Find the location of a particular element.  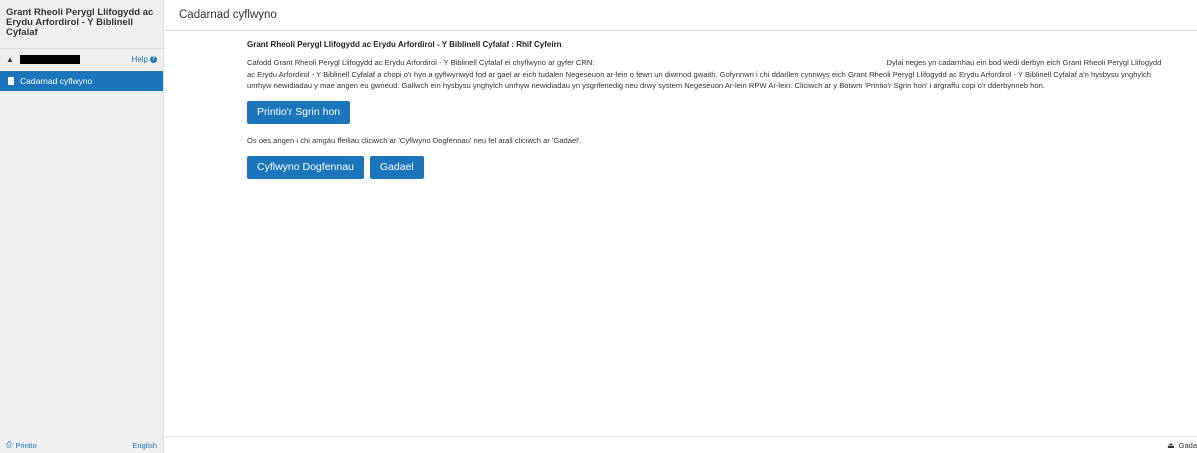

nav-item-cadarnad-cyflwyno: Cadarnad cyflwyno is located at coordinates (81, 81).